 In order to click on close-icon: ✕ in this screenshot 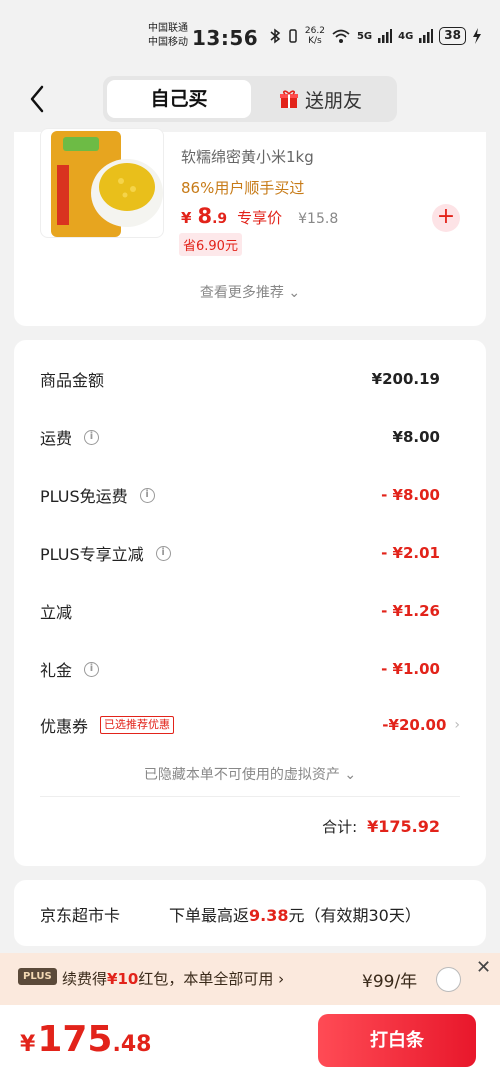, I will do `click(483, 967)`.